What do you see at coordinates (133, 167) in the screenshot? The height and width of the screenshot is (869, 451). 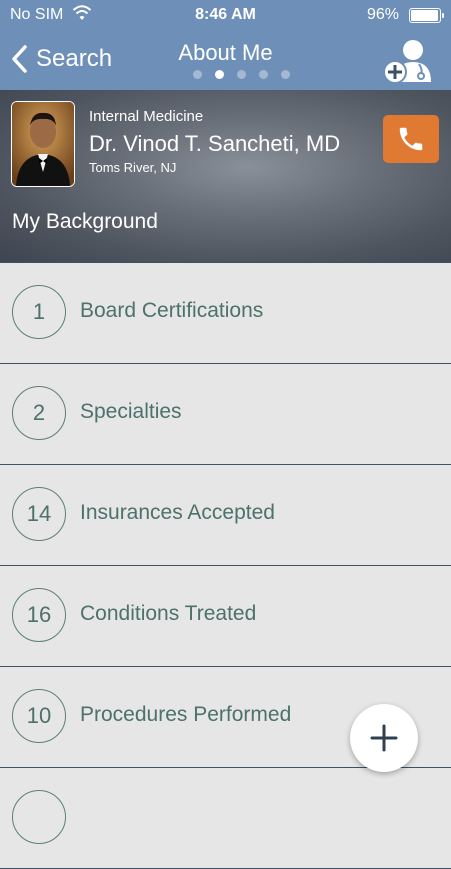 I see `doctor-location: Toms River, NJ` at bounding box center [133, 167].